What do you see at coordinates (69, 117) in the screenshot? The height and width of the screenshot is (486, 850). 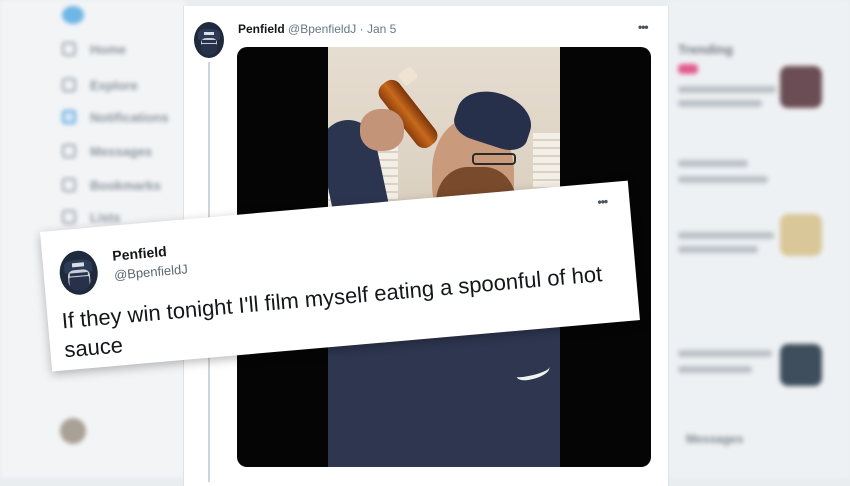 I see `bell-icon` at bounding box center [69, 117].